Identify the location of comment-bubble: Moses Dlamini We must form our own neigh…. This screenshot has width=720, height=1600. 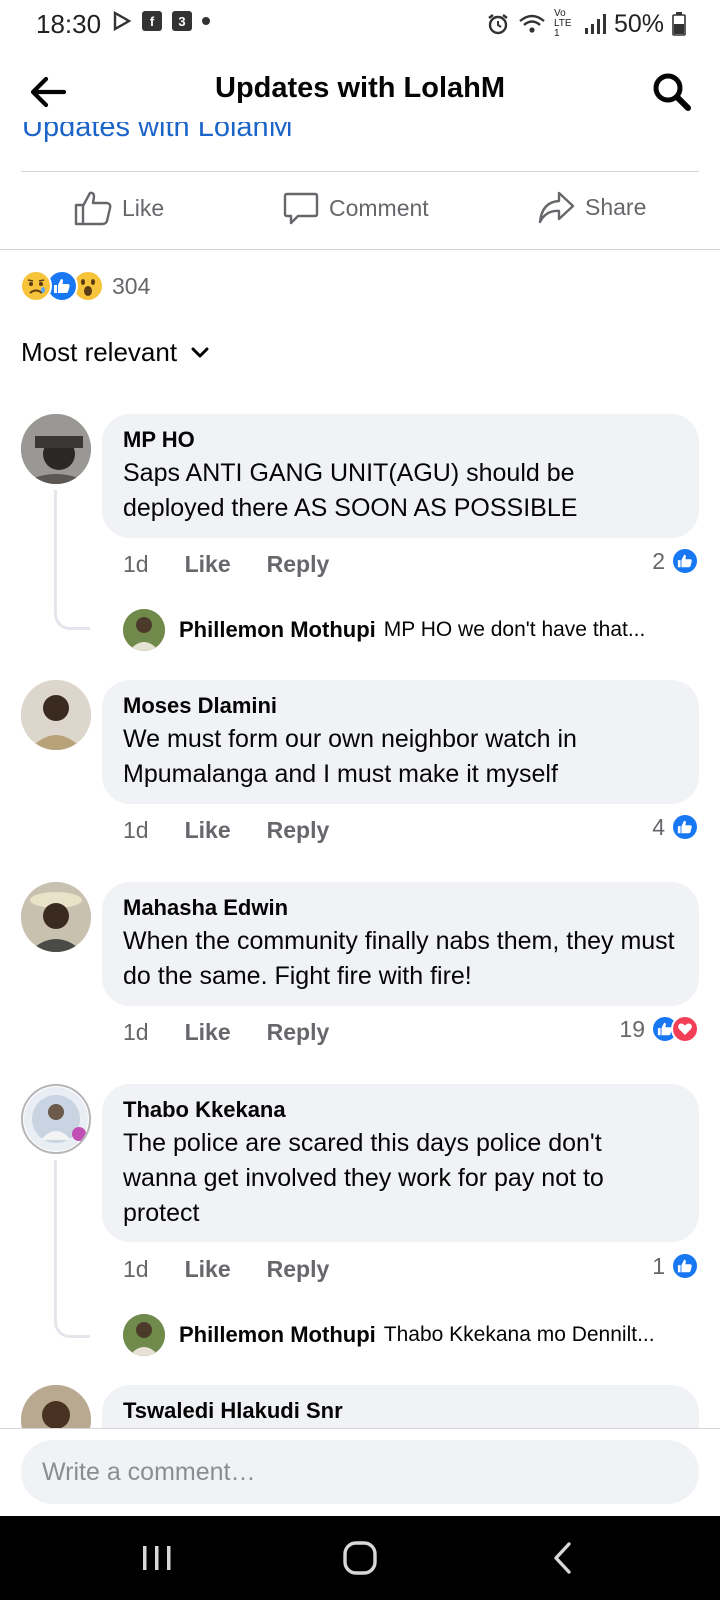
(400, 742).